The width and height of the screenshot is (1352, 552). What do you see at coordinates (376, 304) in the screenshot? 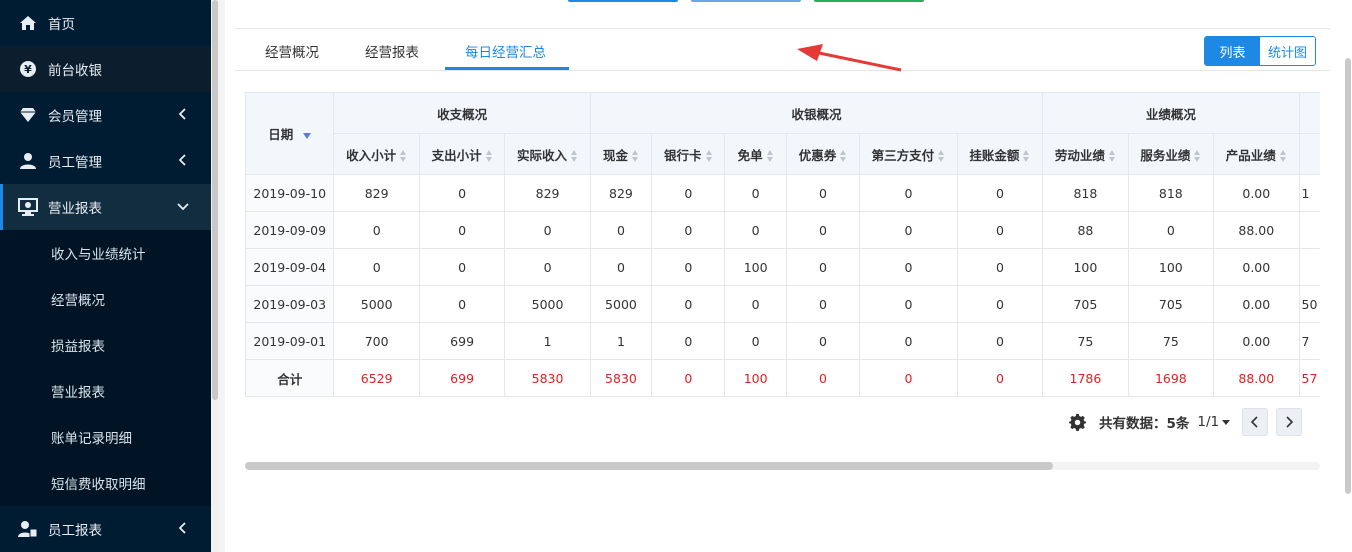
I see `table-cell: 5000` at bounding box center [376, 304].